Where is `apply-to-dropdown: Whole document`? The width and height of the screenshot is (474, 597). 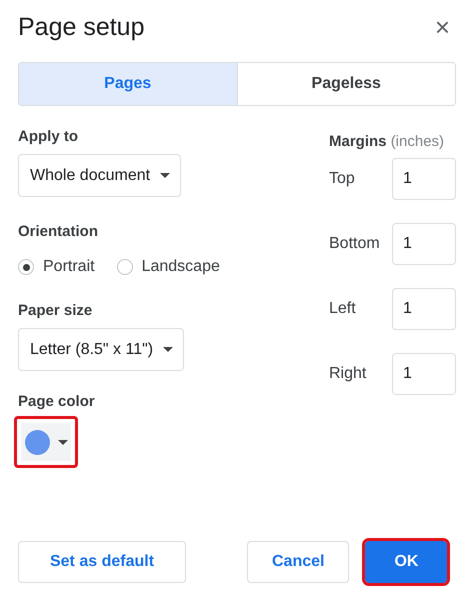
apply-to-dropdown: Whole document is located at coordinates (100, 175).